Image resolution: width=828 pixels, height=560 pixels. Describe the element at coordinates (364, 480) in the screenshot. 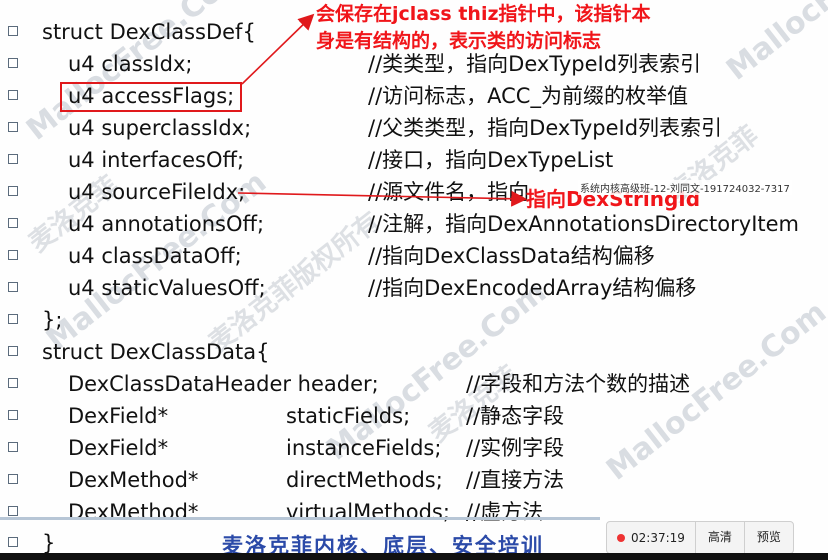

I see `field-name: directMethods;` at that location.